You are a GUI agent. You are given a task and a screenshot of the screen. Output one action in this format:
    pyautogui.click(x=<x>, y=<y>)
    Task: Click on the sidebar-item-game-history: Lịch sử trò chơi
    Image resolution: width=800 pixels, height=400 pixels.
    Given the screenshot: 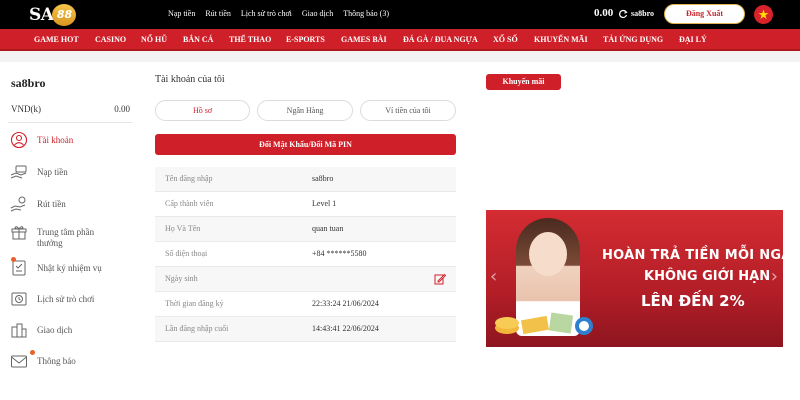 What is the action you would take?
    pyautogui.click(x=72, y=303)
    